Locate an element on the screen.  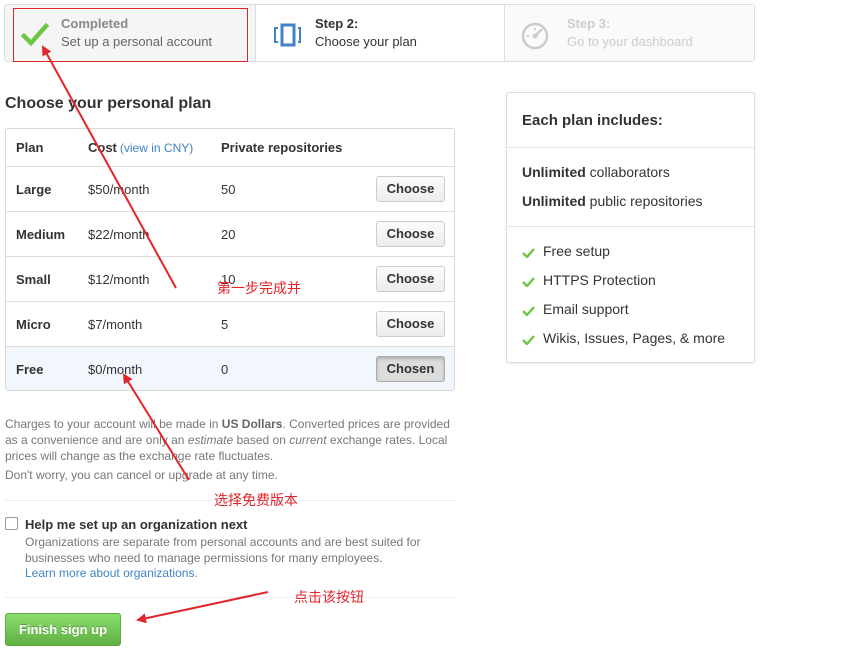
note-text: based on is located at coordinates (261, 440).